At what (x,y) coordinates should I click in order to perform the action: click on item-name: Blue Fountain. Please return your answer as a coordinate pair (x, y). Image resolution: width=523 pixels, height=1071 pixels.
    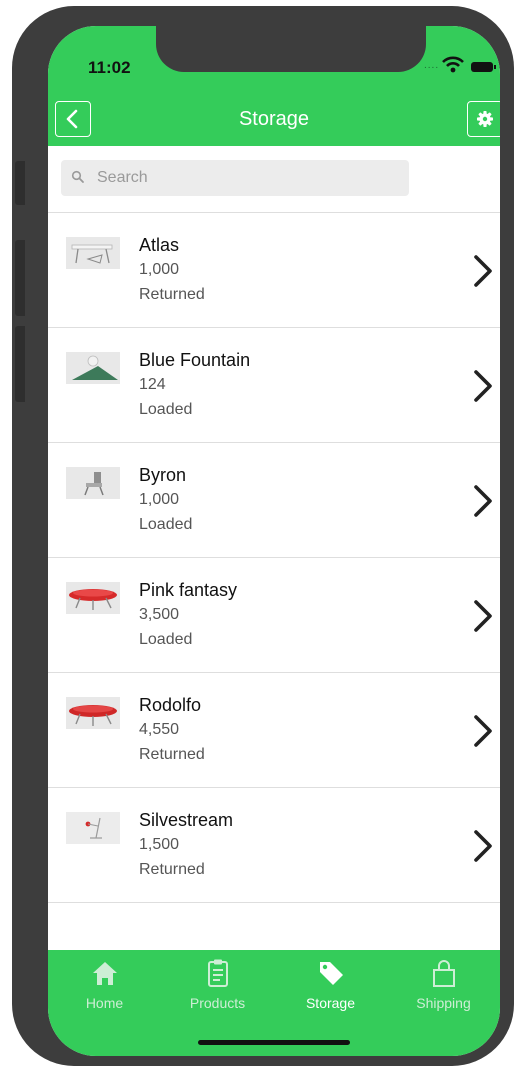
    Looking at the image, I should click on (195, 360).